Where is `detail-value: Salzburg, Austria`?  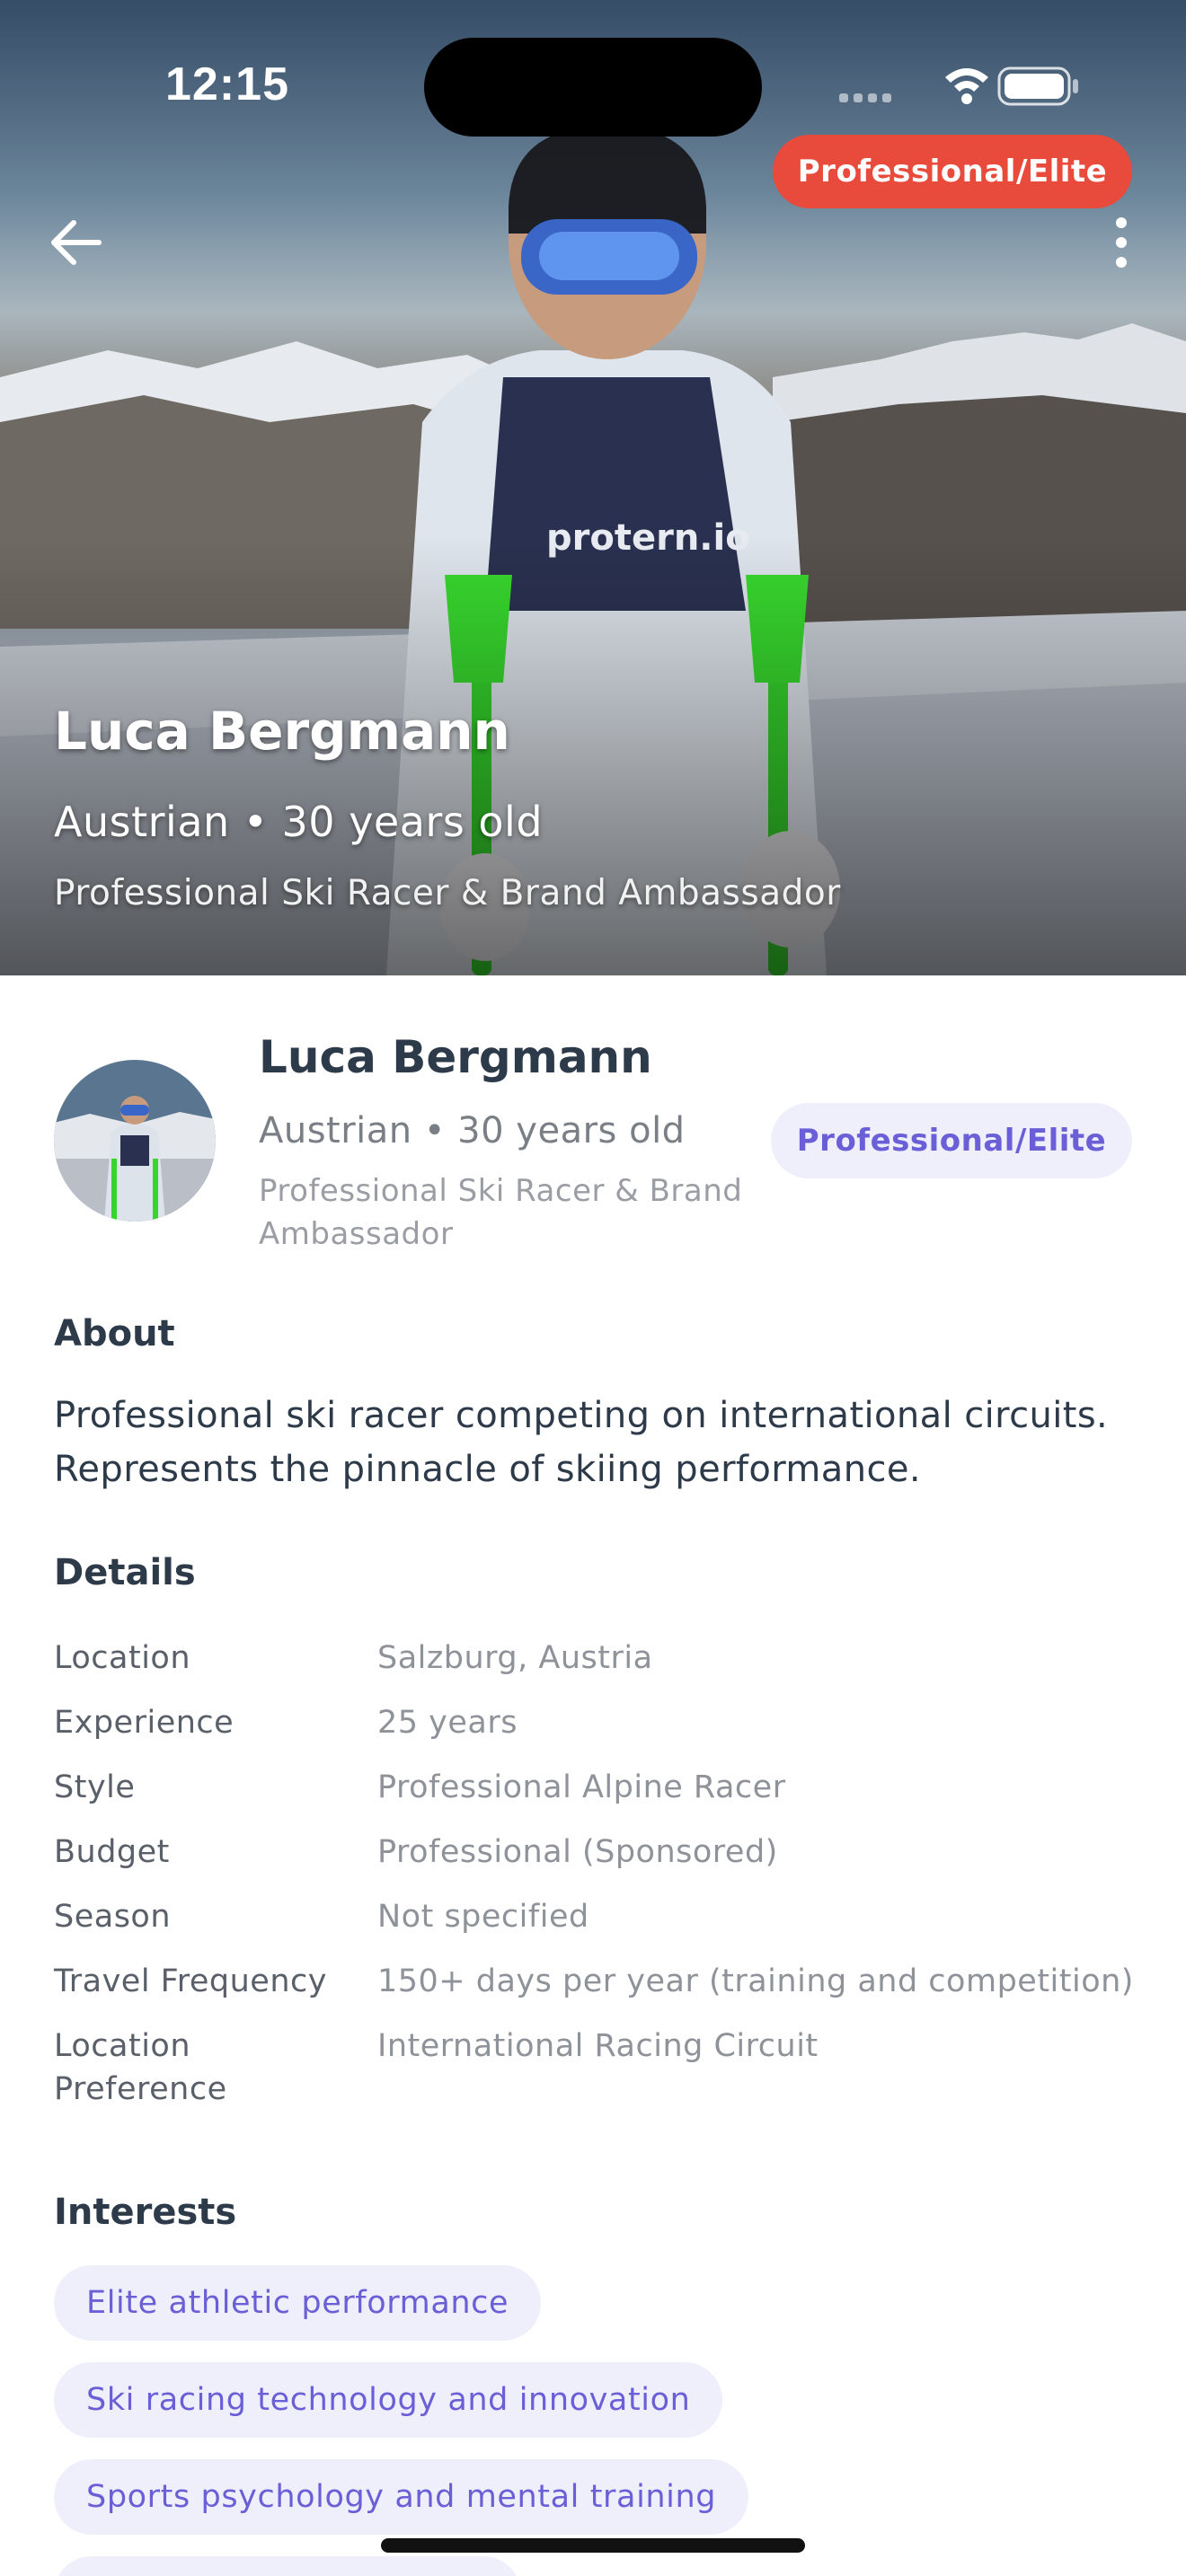 detail-value: Salzburg, Austria is located at coordinates (515, 1658).